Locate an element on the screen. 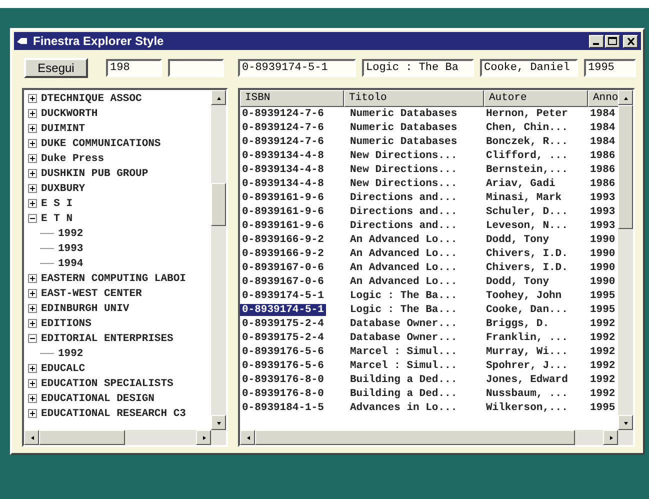  window-icon is located at coordinates (22, 41).